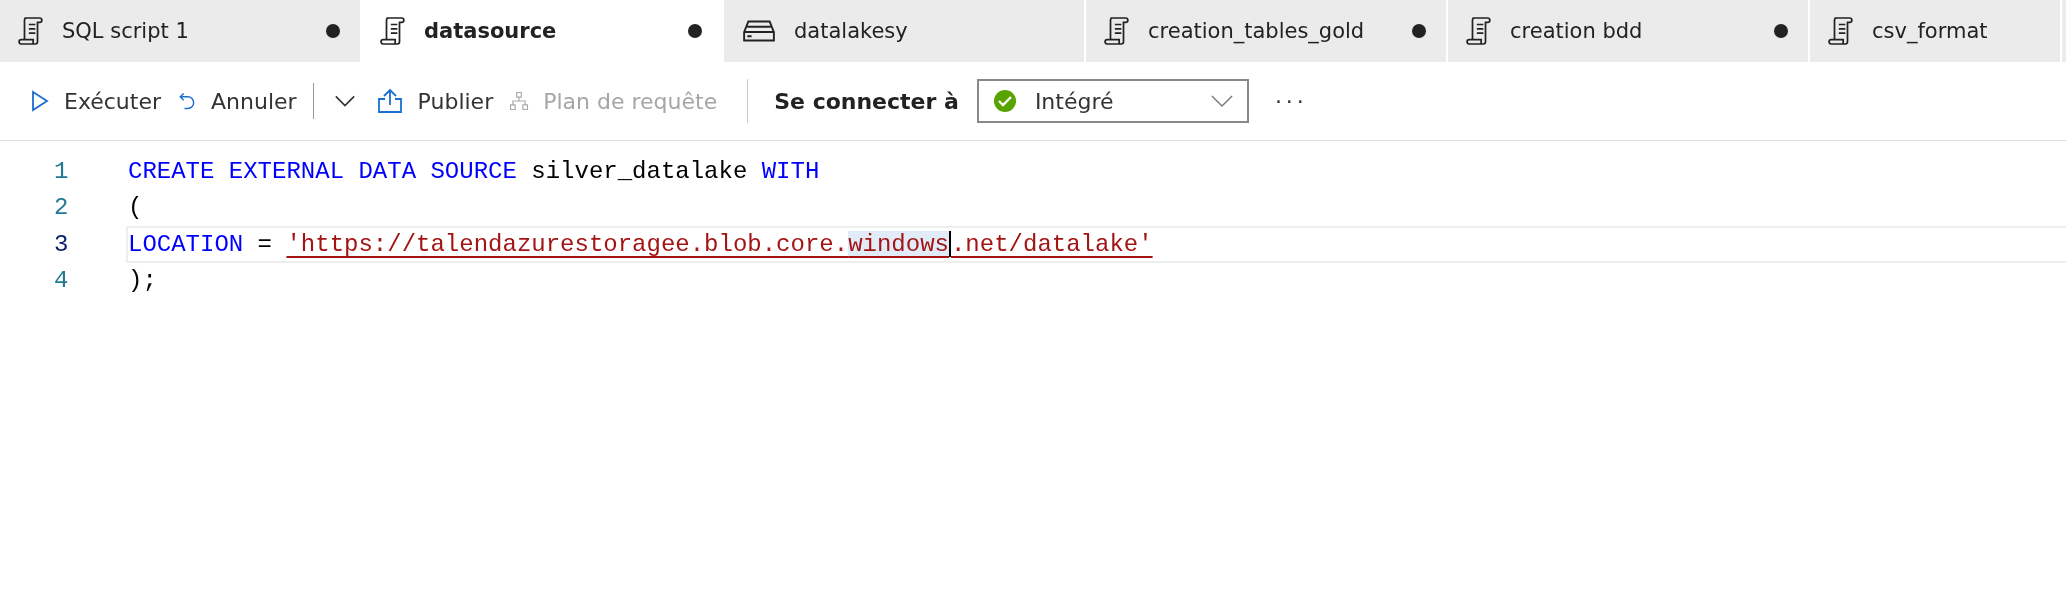 The image size is (2066, 614). Describe the element at coordinates (1296, 101) in the screenshot. I see `more-button: ···` at that location.